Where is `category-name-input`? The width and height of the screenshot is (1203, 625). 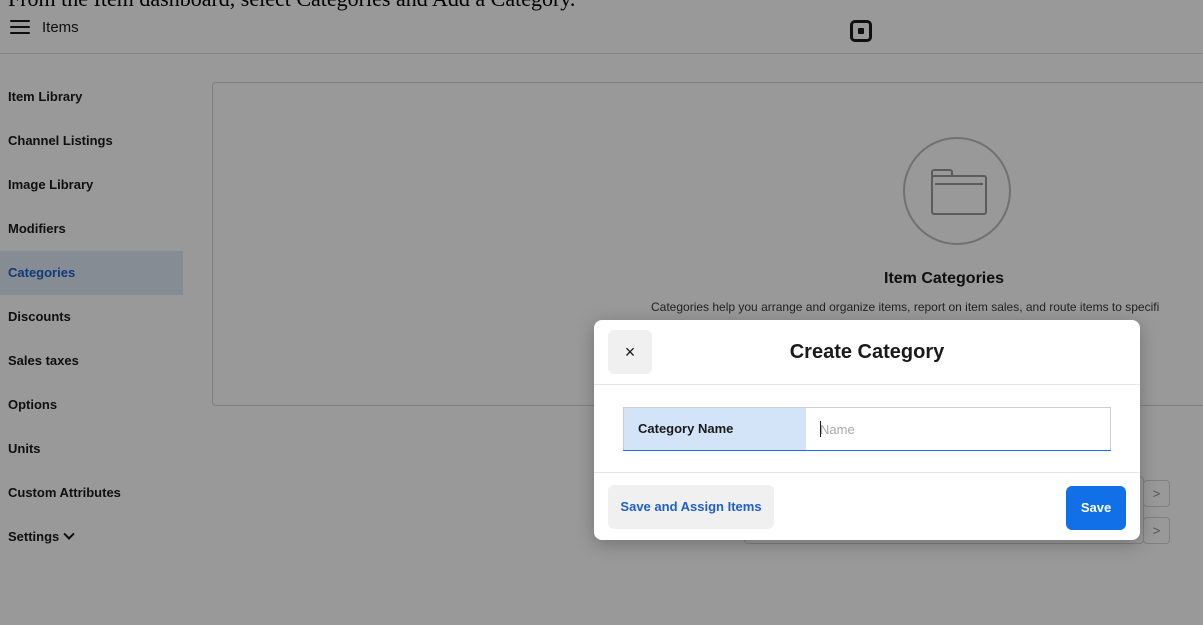 category-name-input is located at coordinates (958, 429).